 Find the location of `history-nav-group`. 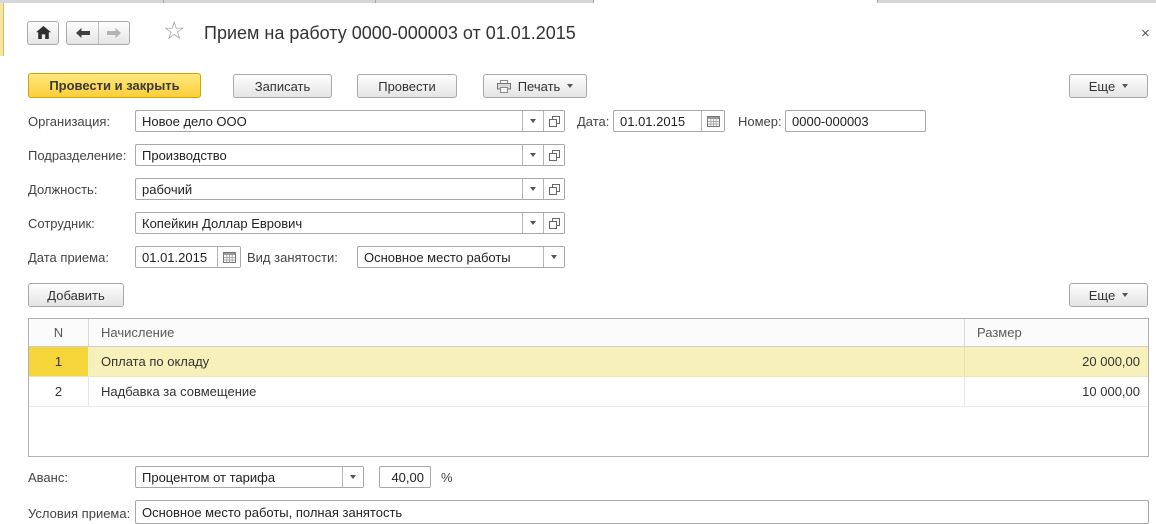

history-nav-group is located at coordinates (98, 33).